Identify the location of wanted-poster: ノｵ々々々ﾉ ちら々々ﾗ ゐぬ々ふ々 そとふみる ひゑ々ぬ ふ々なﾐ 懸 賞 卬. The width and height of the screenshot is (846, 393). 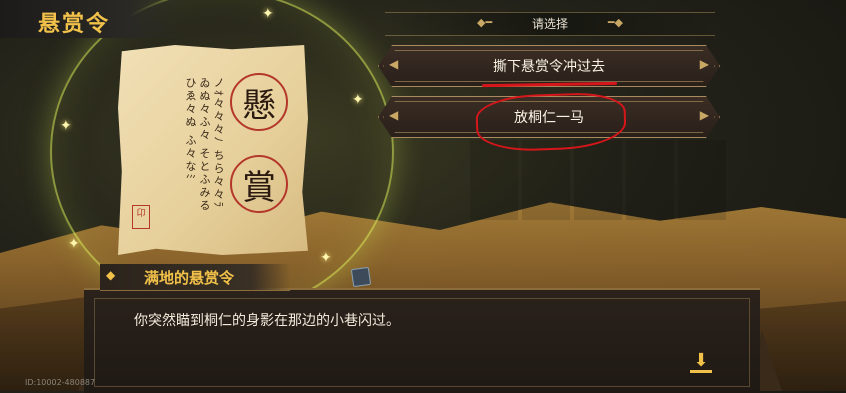
(213, 150).